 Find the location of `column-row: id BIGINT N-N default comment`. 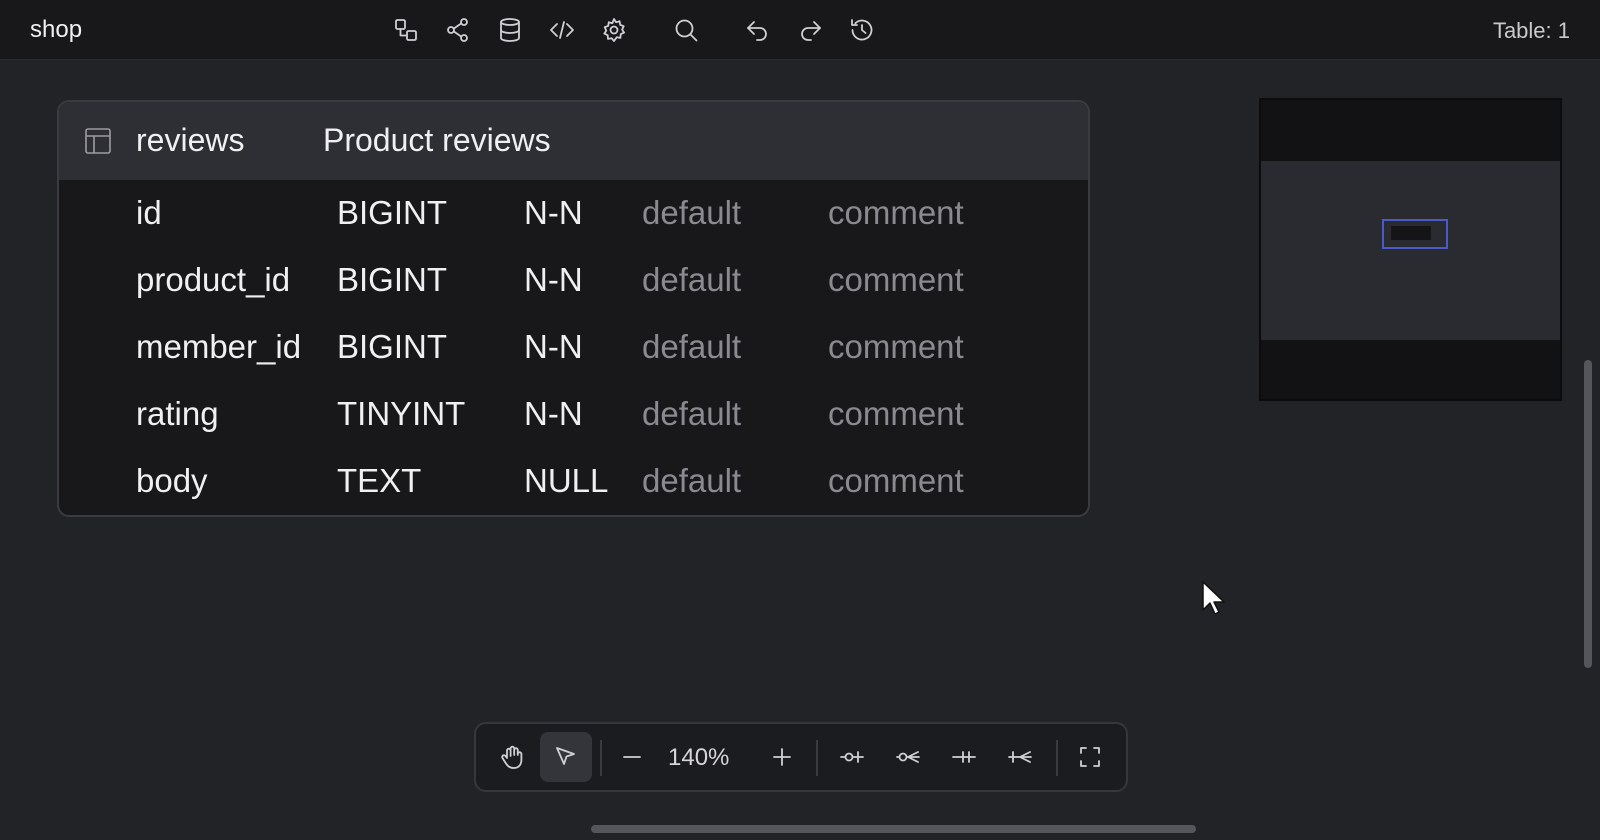

column-row: id BIGINT N-N default comment is located at coordinates (573, 213).